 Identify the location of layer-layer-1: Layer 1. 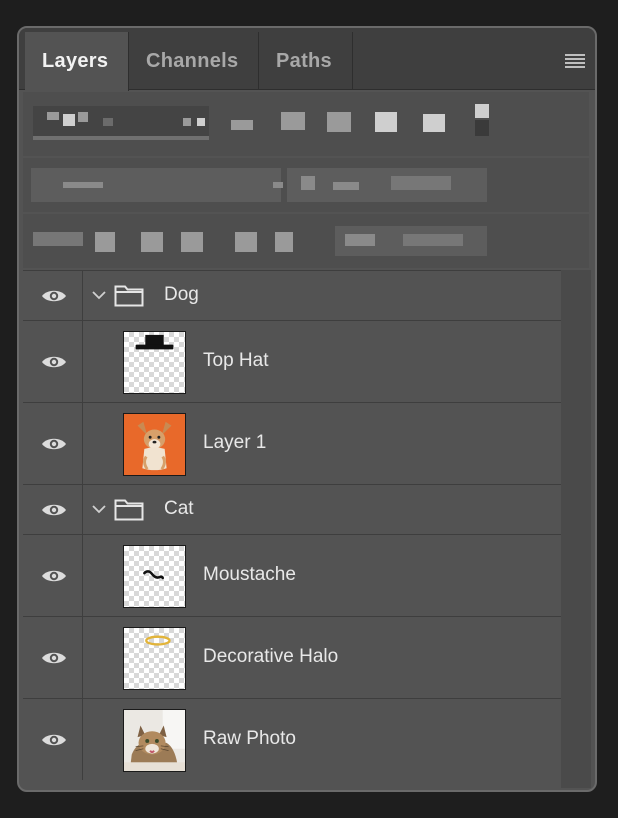
(292, 443).